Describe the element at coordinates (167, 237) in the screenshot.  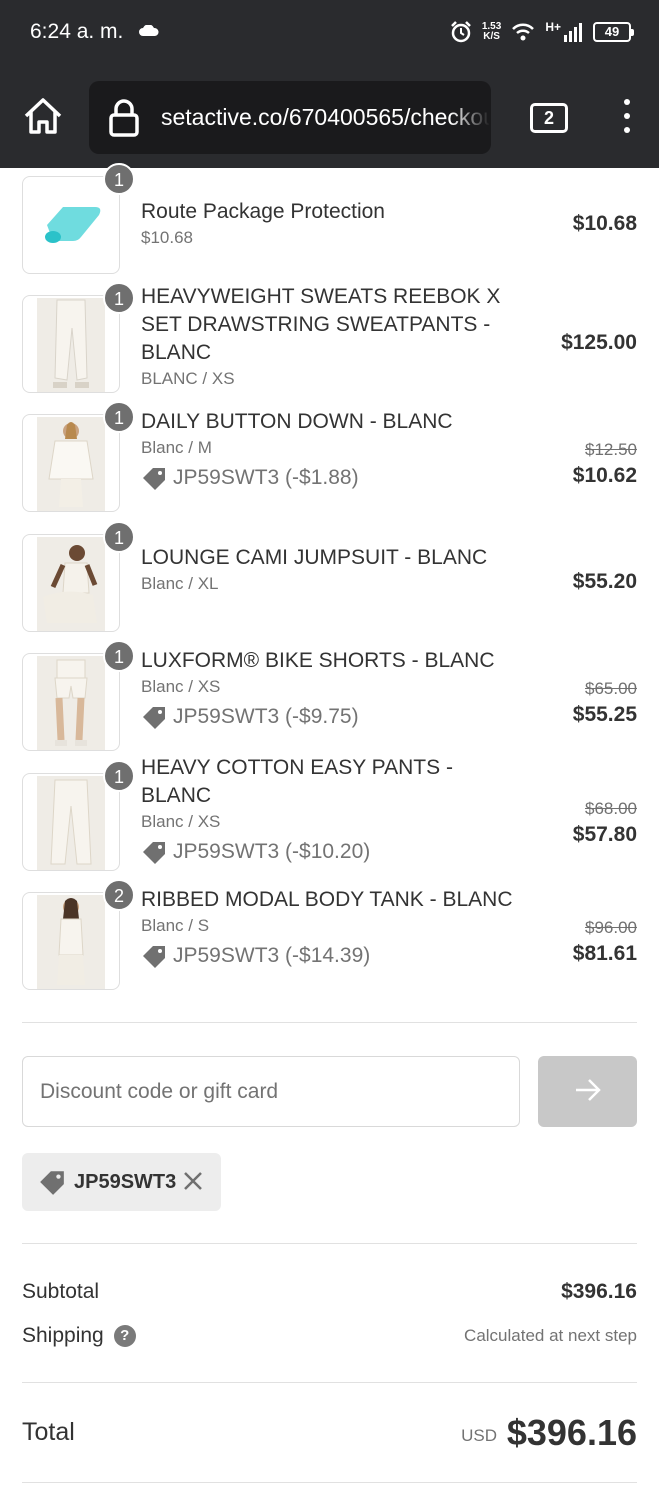
I see `item-variant: $10.68` at that location.